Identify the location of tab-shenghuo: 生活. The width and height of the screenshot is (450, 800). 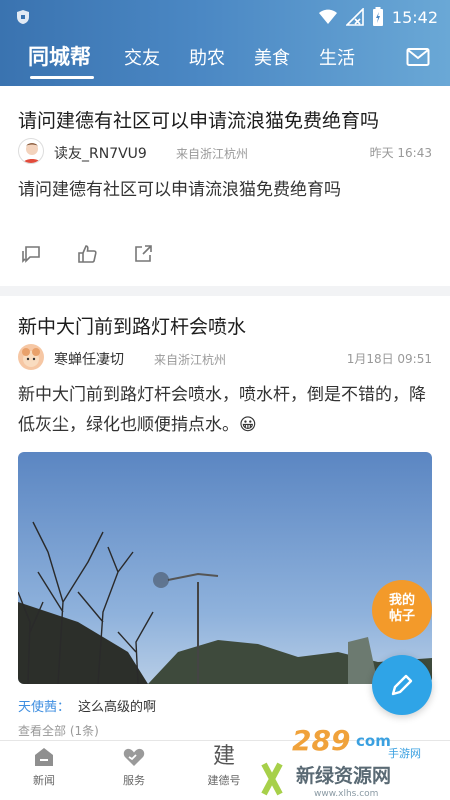
(337, 57).